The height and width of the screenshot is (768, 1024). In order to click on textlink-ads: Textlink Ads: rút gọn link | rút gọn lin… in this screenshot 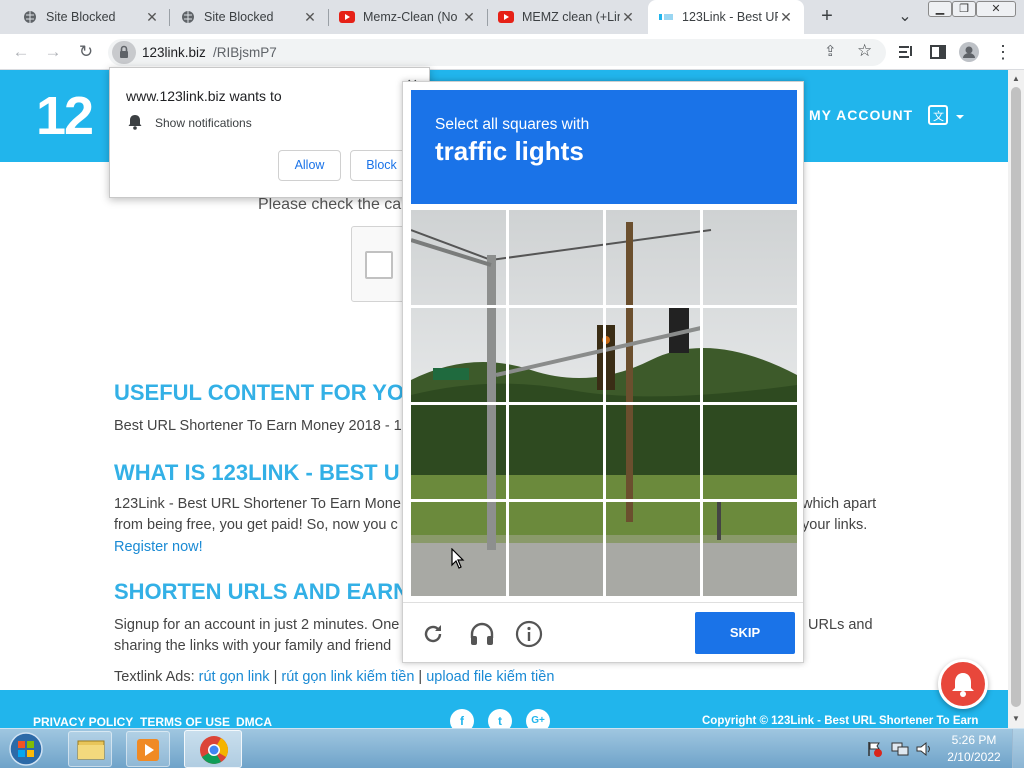, I will do `click(334, 677)`.